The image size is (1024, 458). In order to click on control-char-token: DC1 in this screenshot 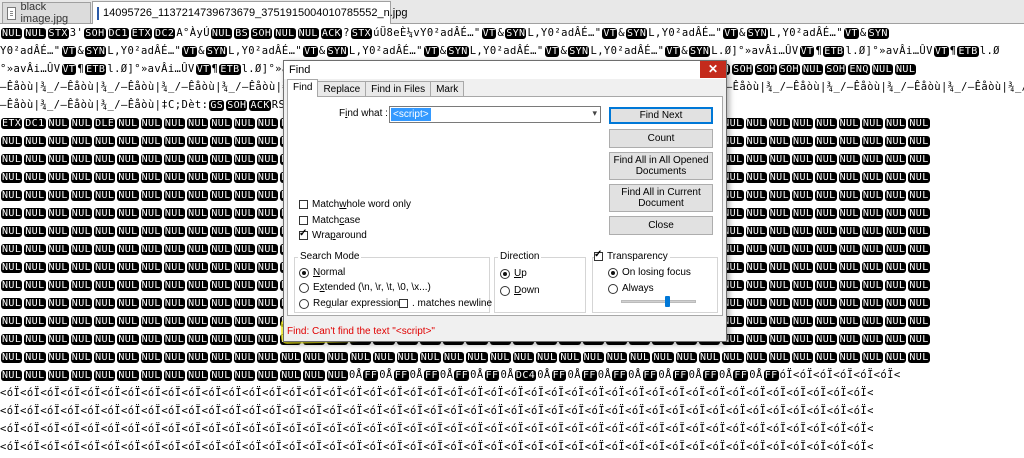, I will do `click(118, 33)`.